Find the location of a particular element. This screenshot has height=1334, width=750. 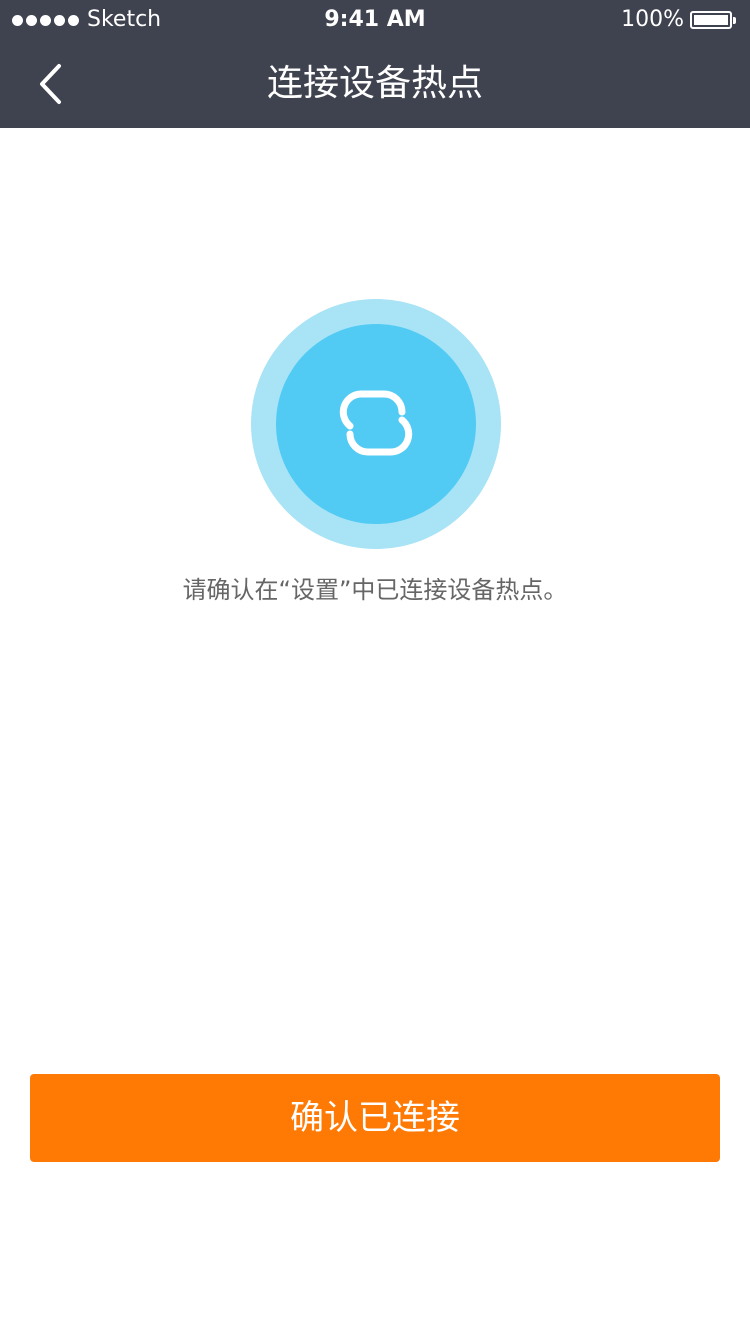

battery-indicator: 100% is located at coordinates (678, 20).